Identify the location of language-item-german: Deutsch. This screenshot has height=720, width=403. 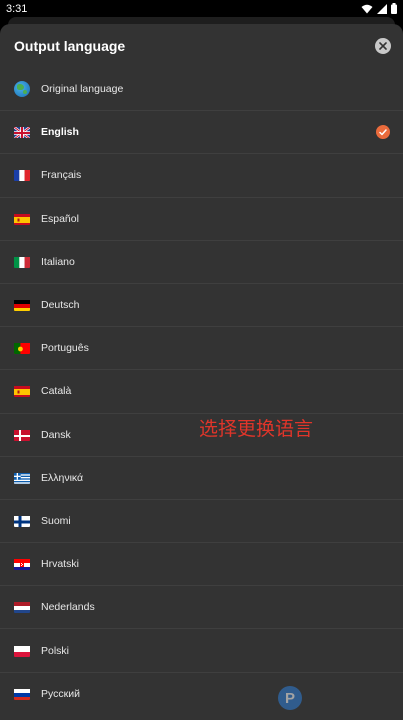
(201, 306).